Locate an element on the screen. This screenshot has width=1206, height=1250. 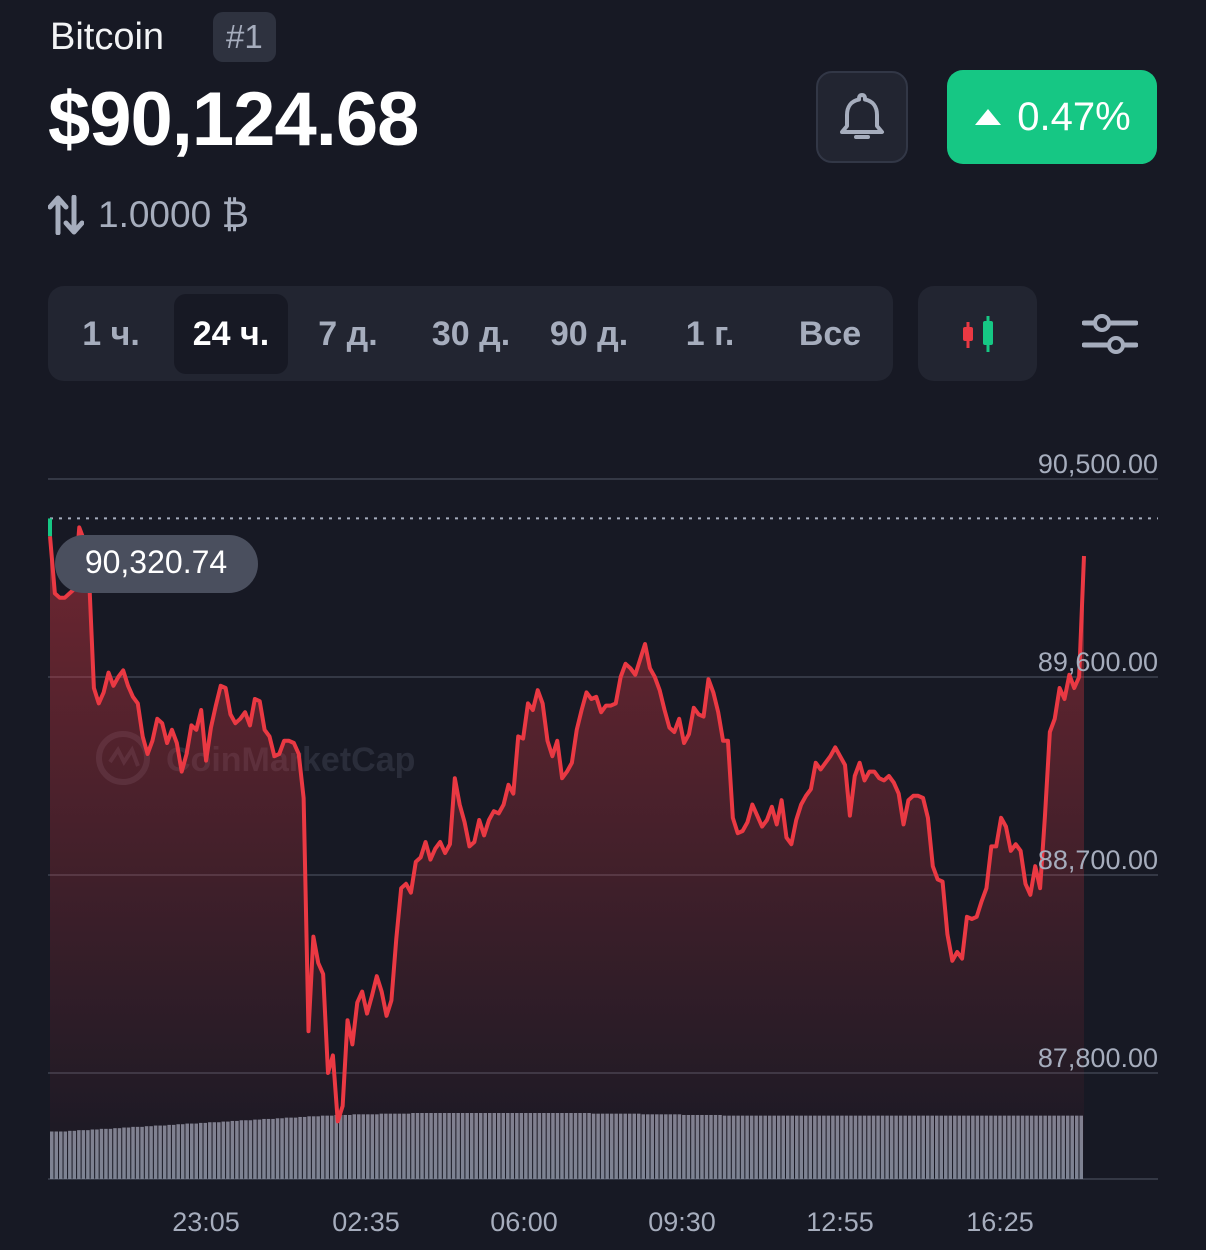
conversion-row: 1.0000 ₿ is located at coordinates (148, 215).